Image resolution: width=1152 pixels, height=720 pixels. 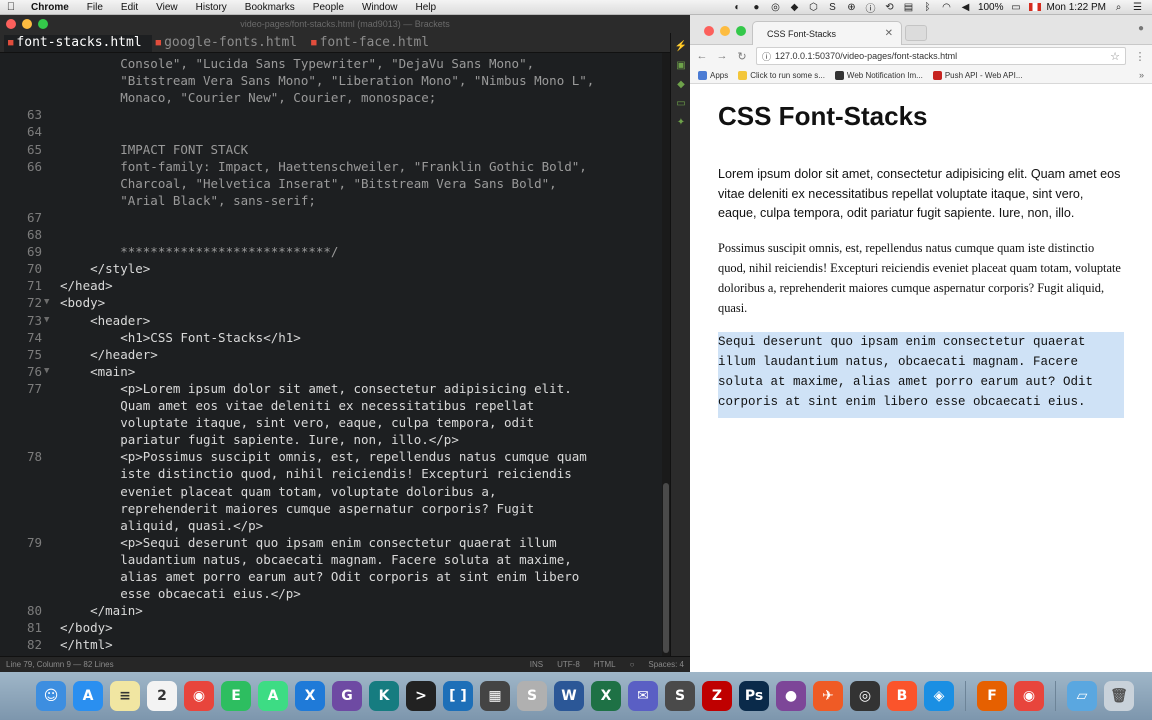 I want to click on time-machine-icon: ⟲, so click(x=889, y=7).